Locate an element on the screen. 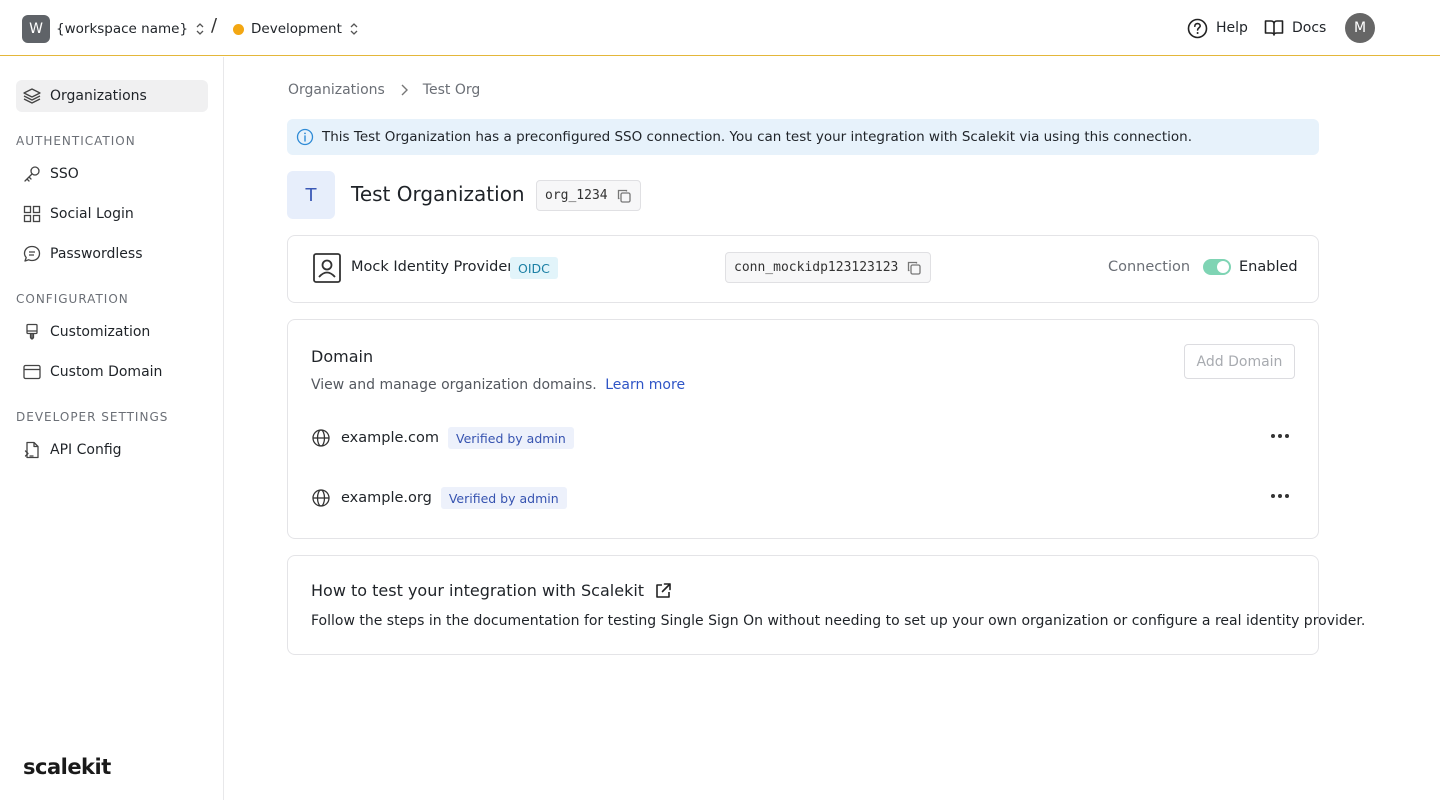 The image size is (1440, 800). add-domain-button: Add Domain is located at coordinates (1239, 361).